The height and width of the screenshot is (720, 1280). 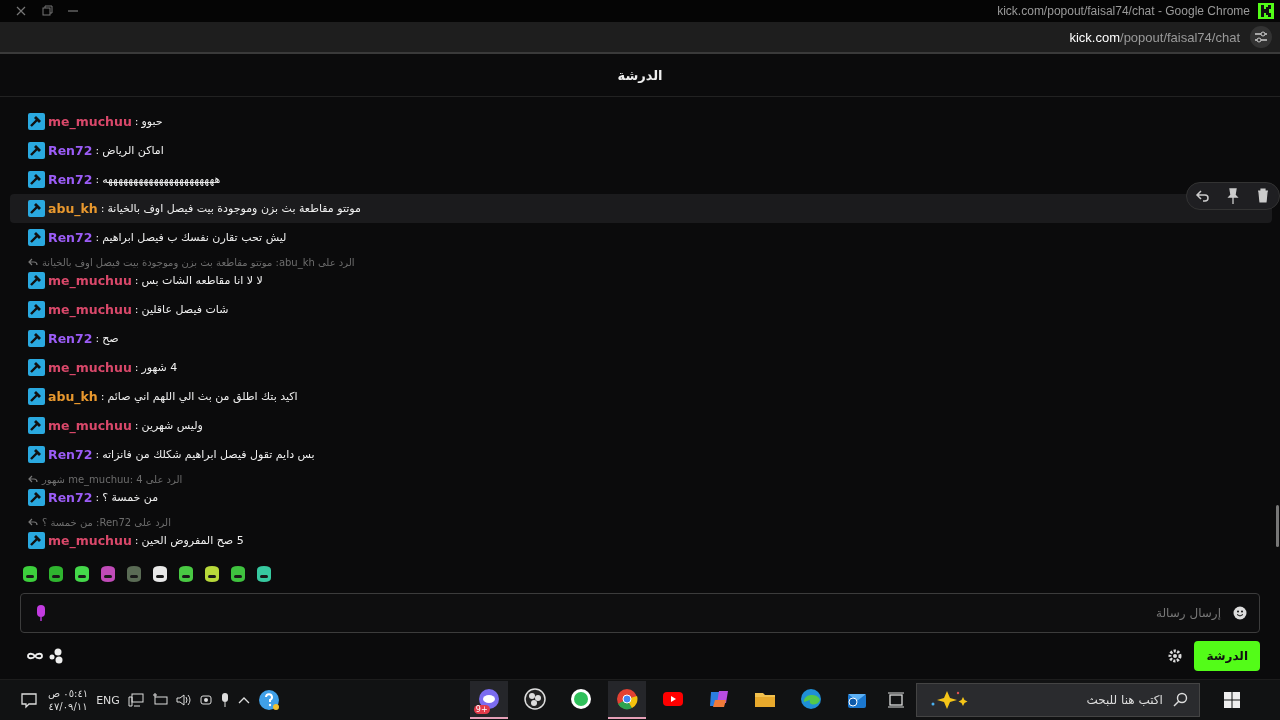 What do you see at coordinates (130, 497) in the screenshot?
I see `message-text: من خمسة ؟` at bounding box center [130, 497].